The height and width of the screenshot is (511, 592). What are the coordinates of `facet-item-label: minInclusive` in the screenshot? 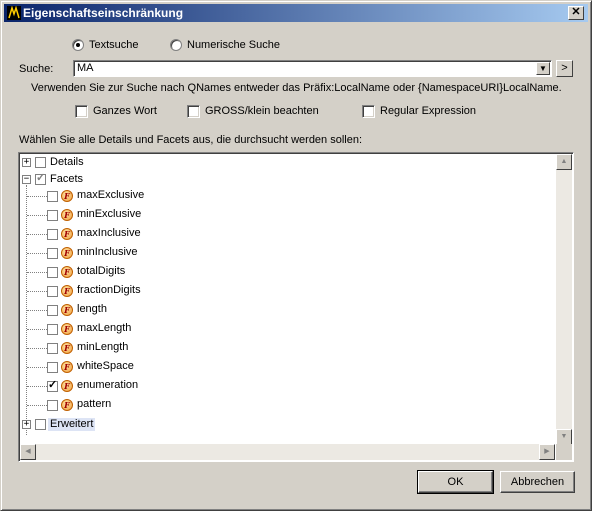 It's located at (107, 252).